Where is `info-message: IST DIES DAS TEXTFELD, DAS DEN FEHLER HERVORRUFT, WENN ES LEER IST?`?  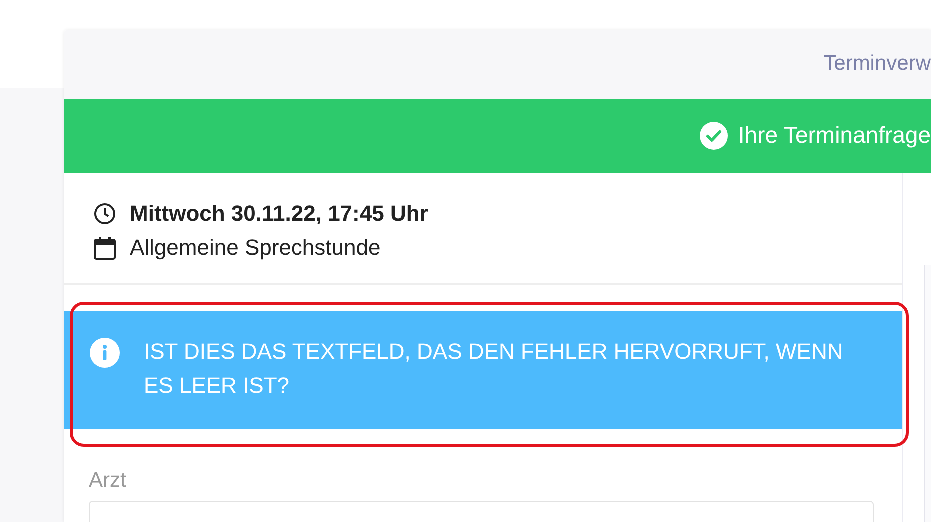
info-message: IST DIES DAS TEXTFELD, DAS DEN FEHLER HERVORRUFT, WENN ES LEER IST? is located at coordinates (494, 369).